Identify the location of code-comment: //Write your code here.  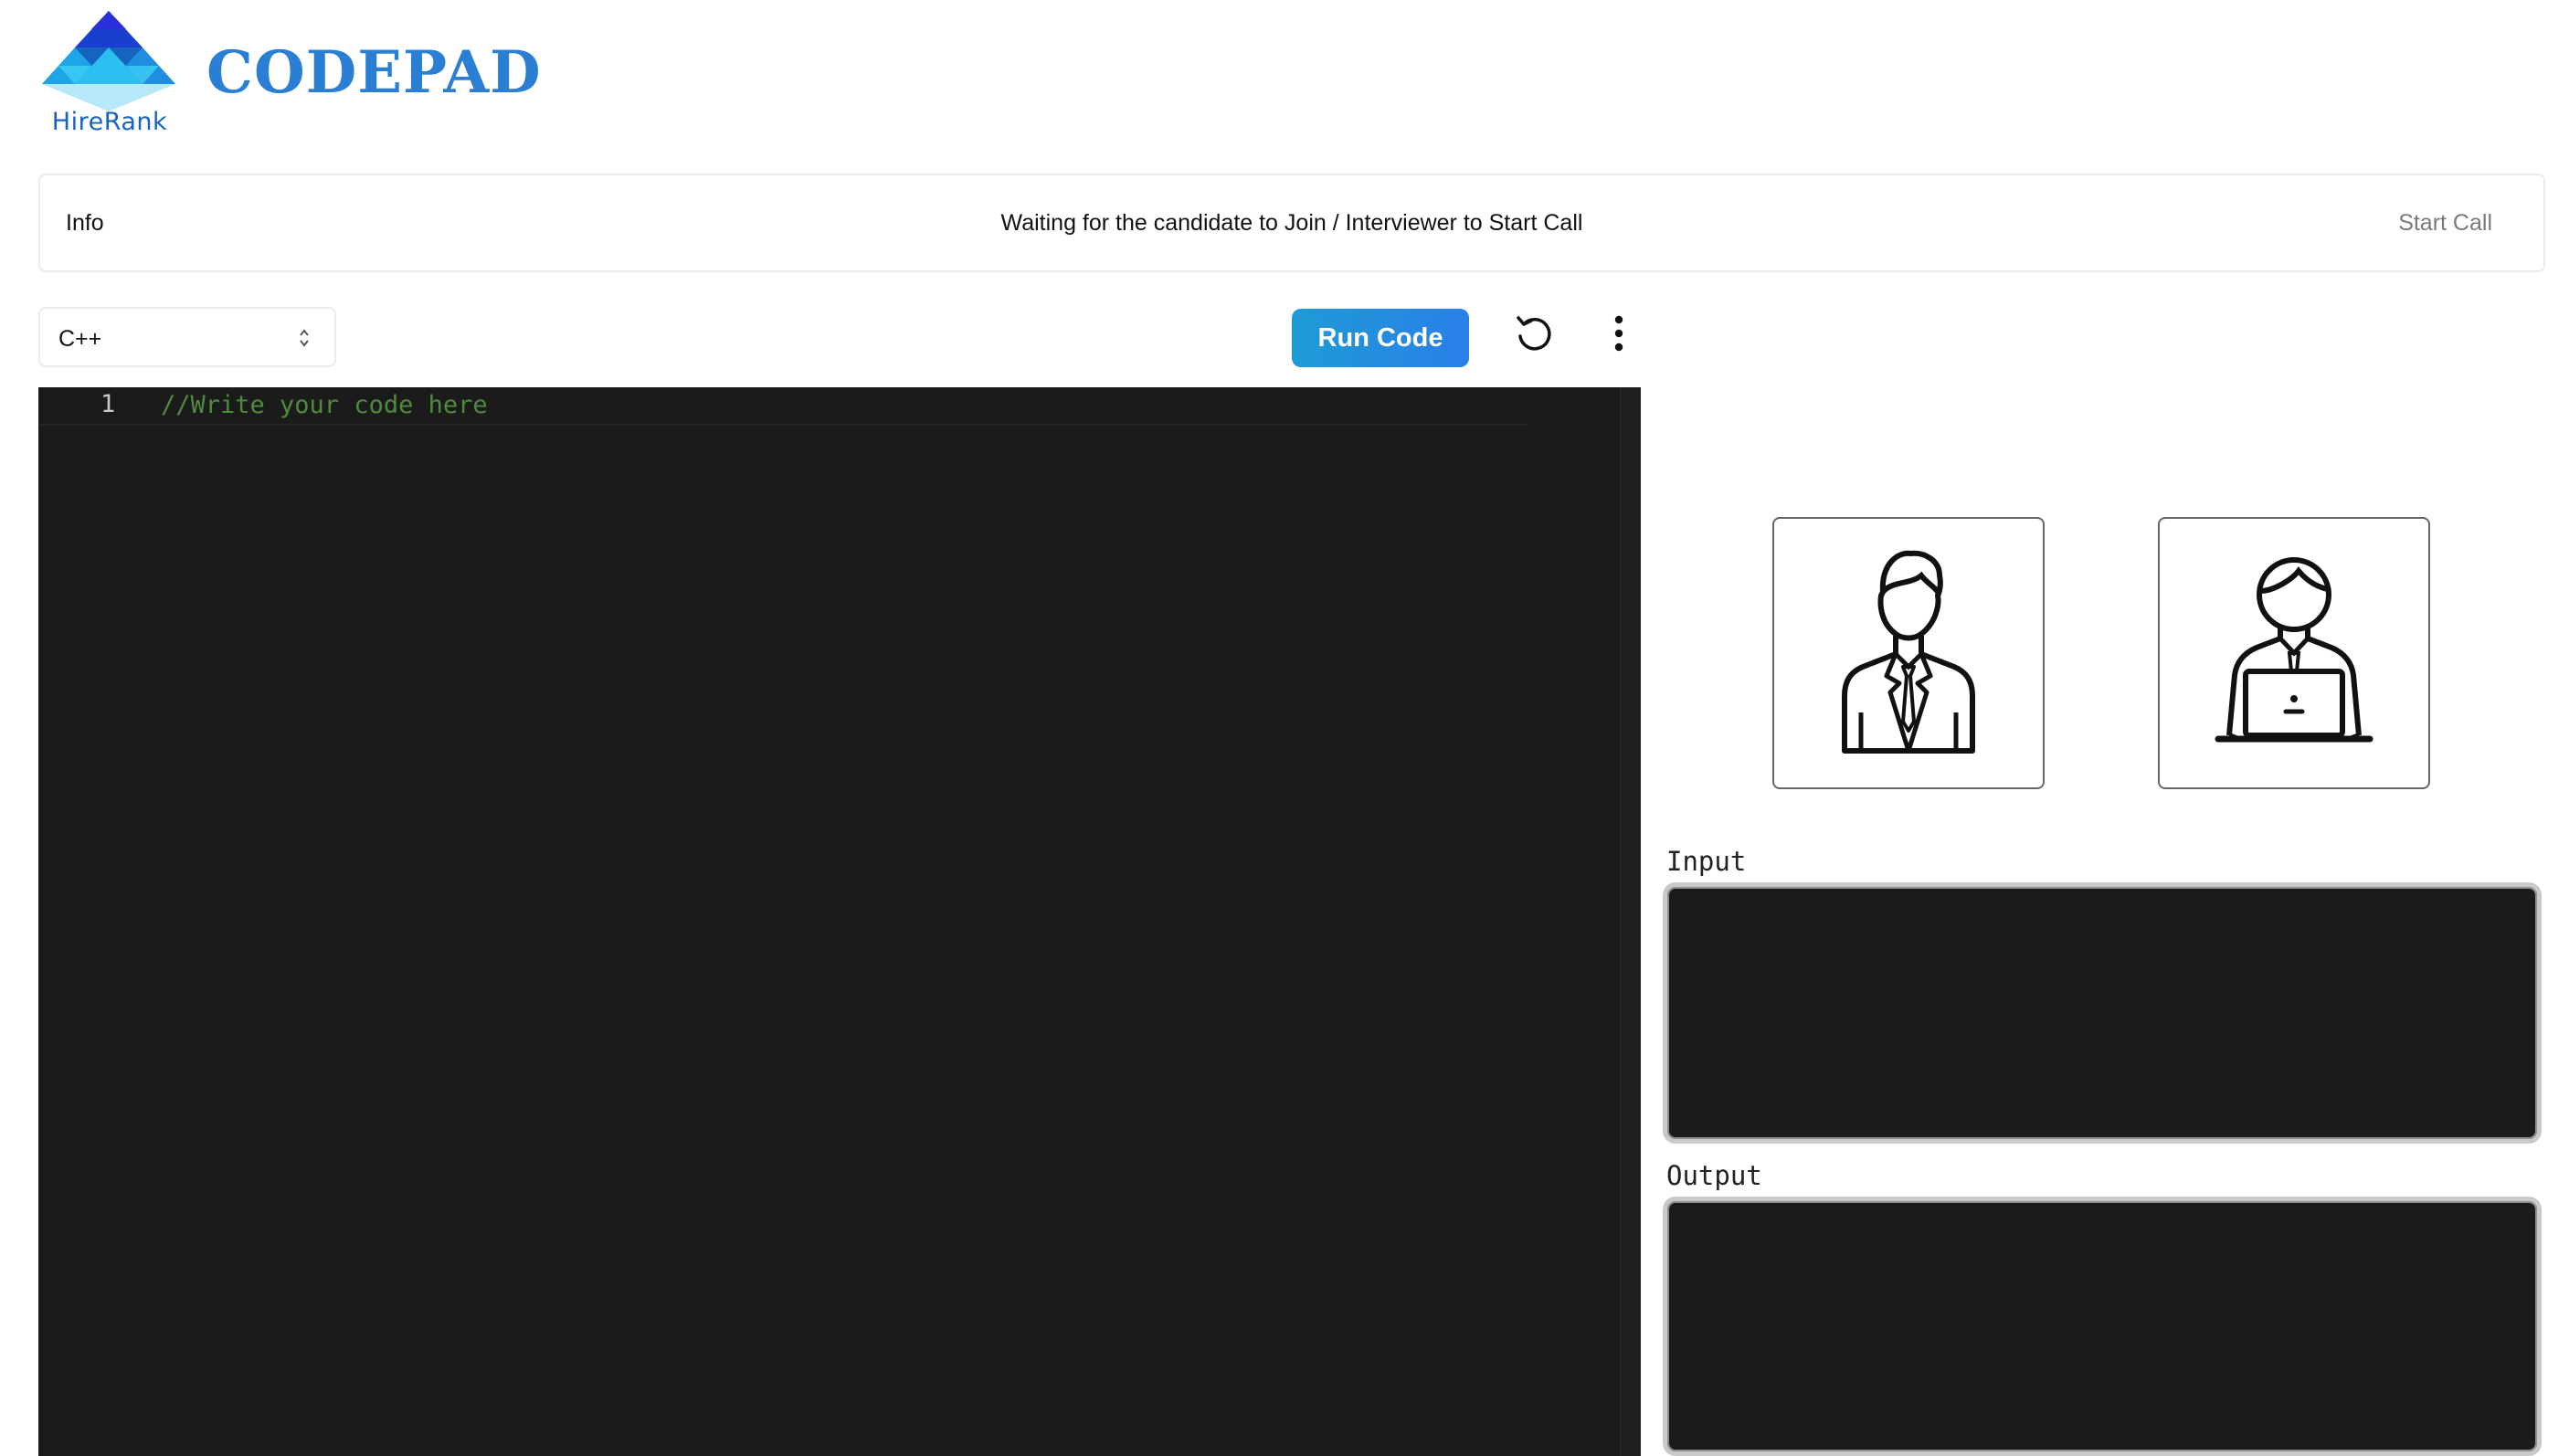
(324, 405).